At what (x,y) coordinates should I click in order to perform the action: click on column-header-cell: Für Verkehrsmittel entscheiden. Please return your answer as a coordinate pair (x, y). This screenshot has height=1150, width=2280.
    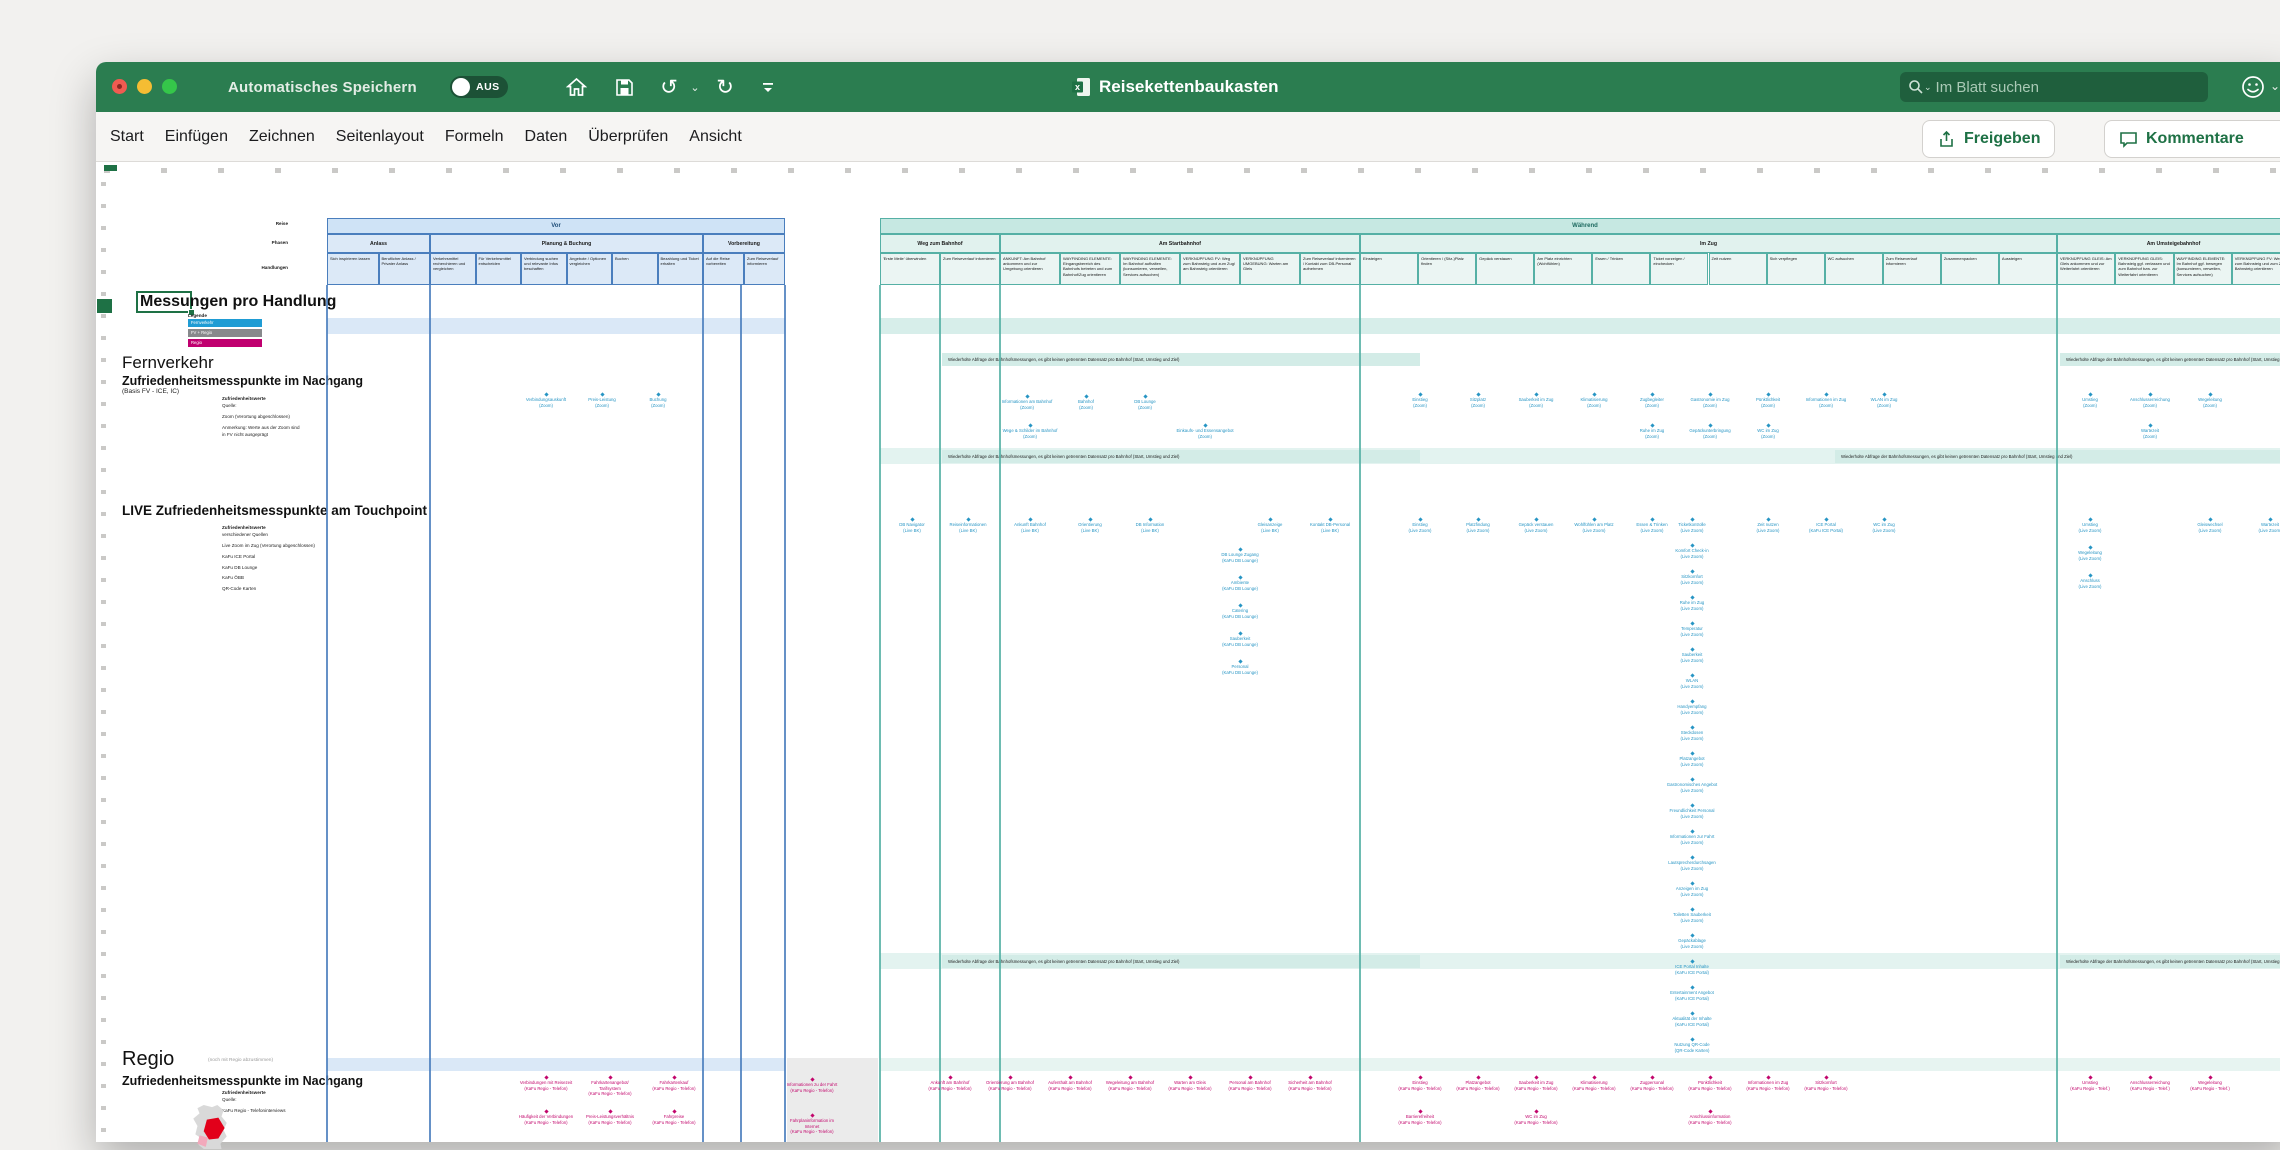
    Looking at the image, I should click on (498, 269).